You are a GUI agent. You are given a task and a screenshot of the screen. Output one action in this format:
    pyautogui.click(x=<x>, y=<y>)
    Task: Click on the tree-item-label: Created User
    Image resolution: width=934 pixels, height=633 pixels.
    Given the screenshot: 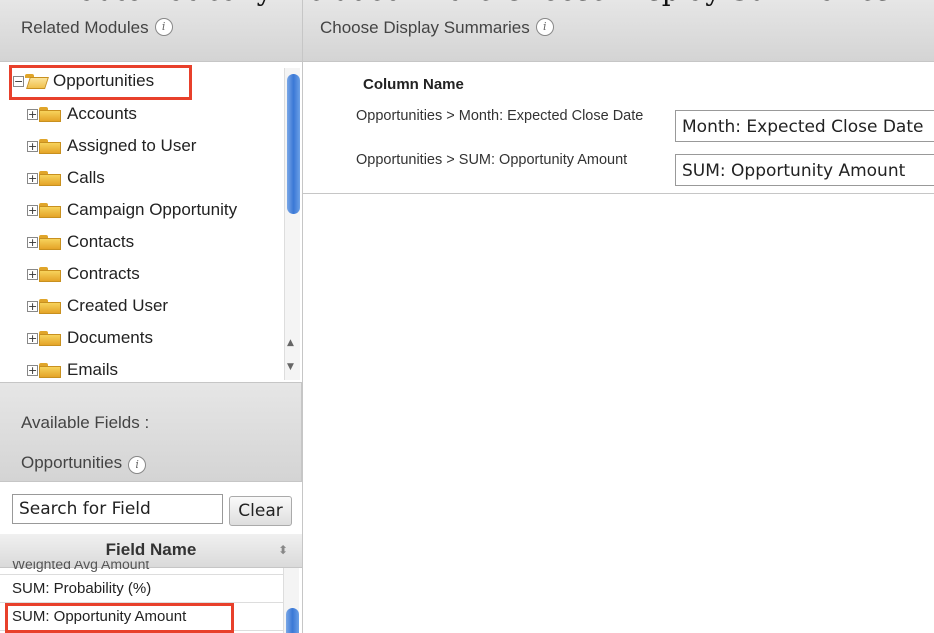 What is the action you would take?
    pyautogui.click(x=118, y=305)
    